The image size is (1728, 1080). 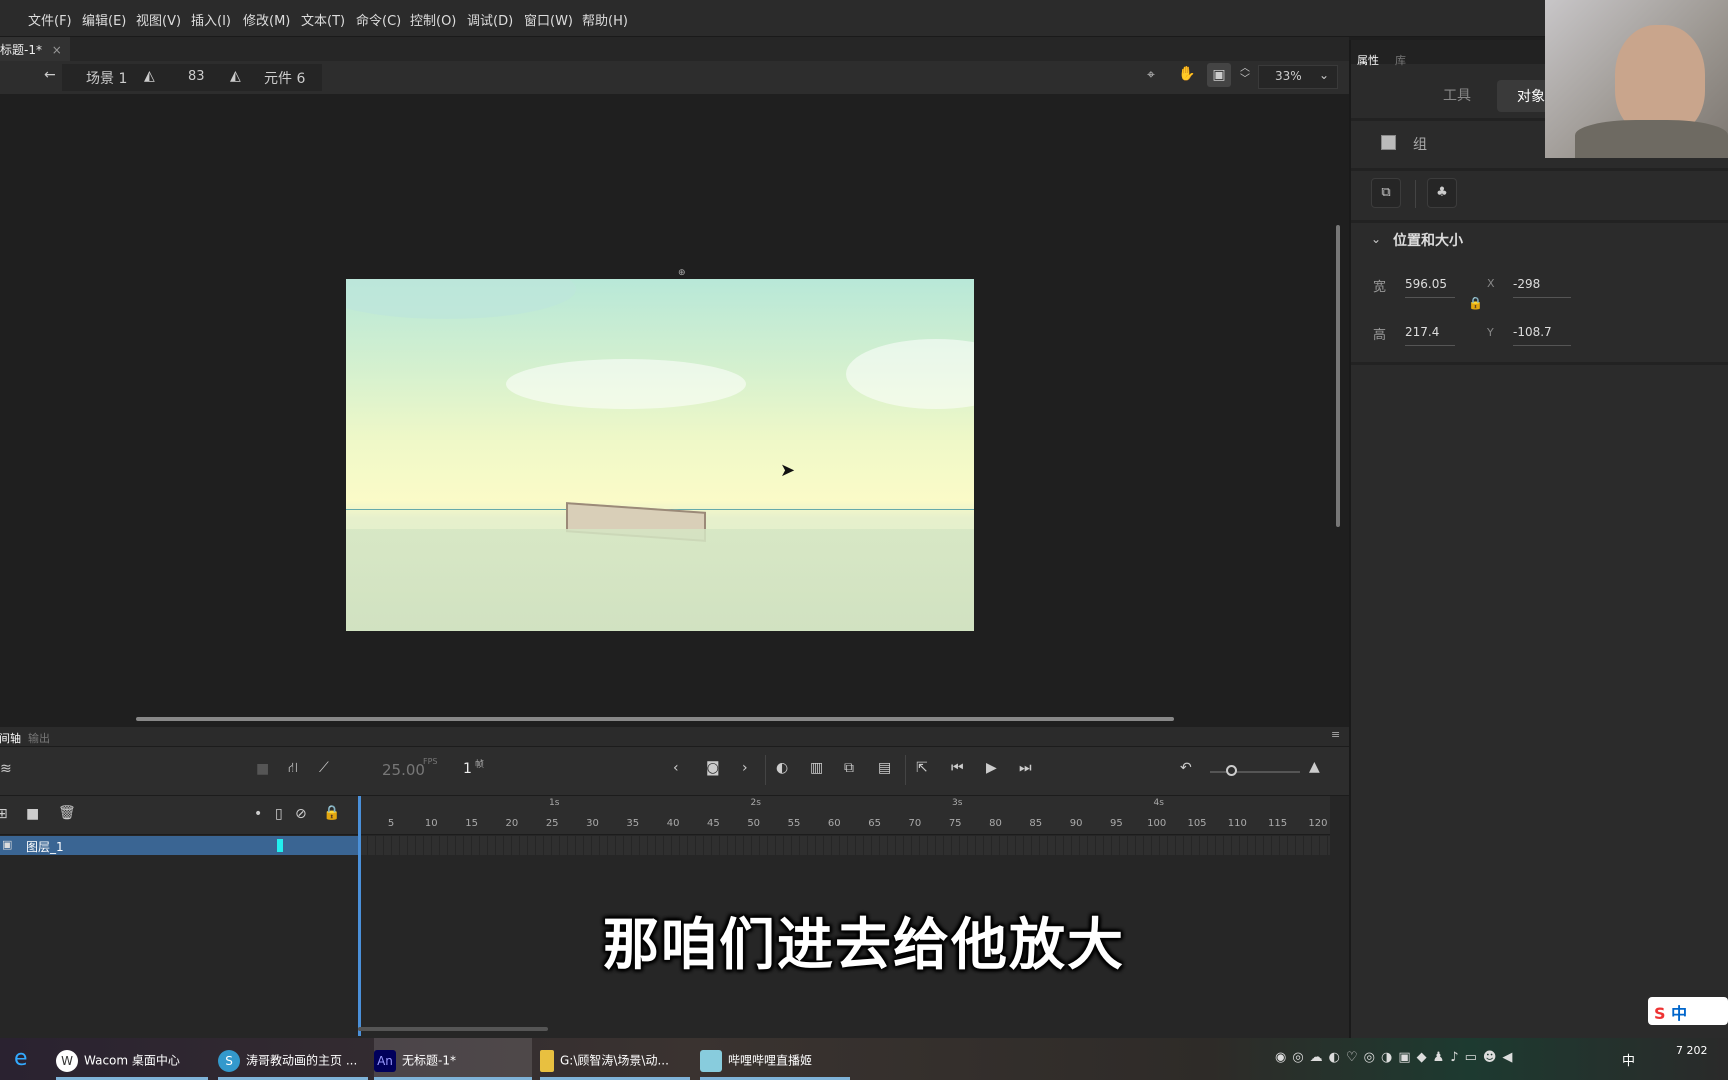 I want to click on convert-to-symbol-button: ♣, so click(x=1442, y=193).